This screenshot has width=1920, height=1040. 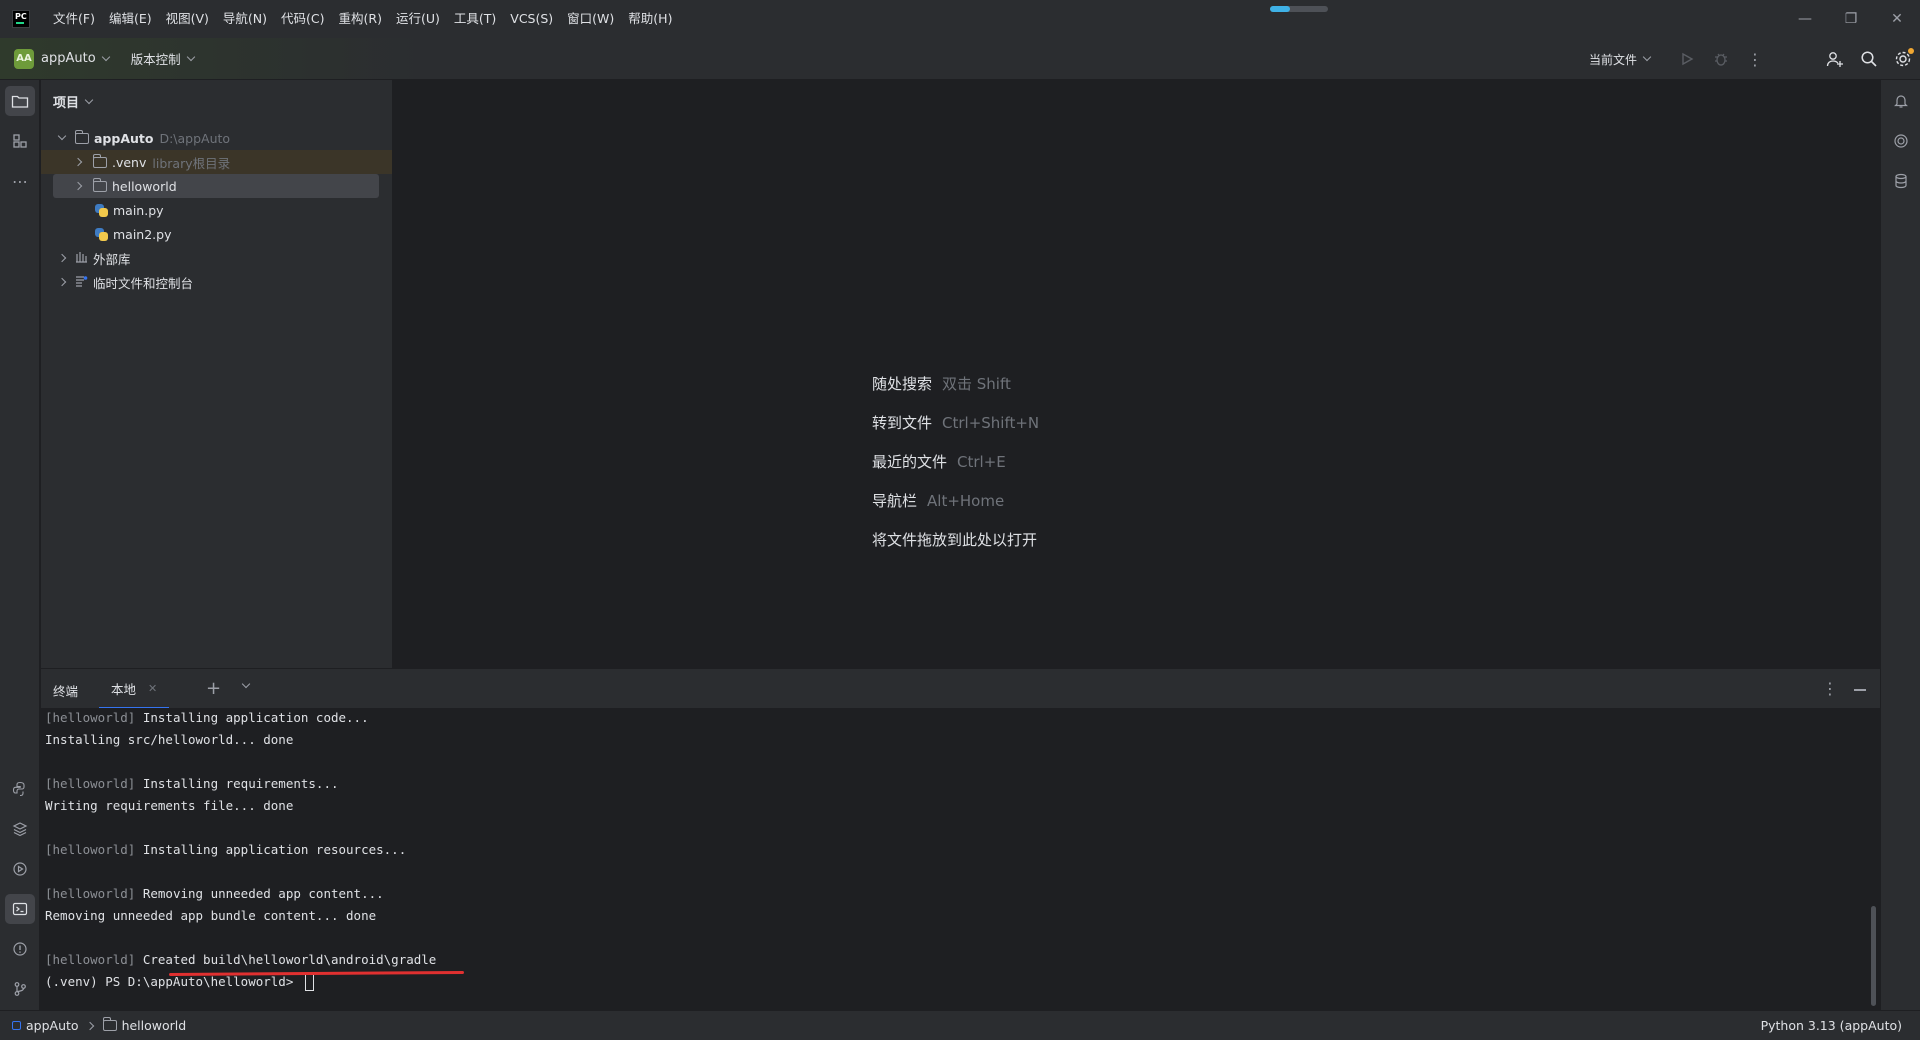 I want to click on menu-window: 窗口(W), so click(x=590, y=19).